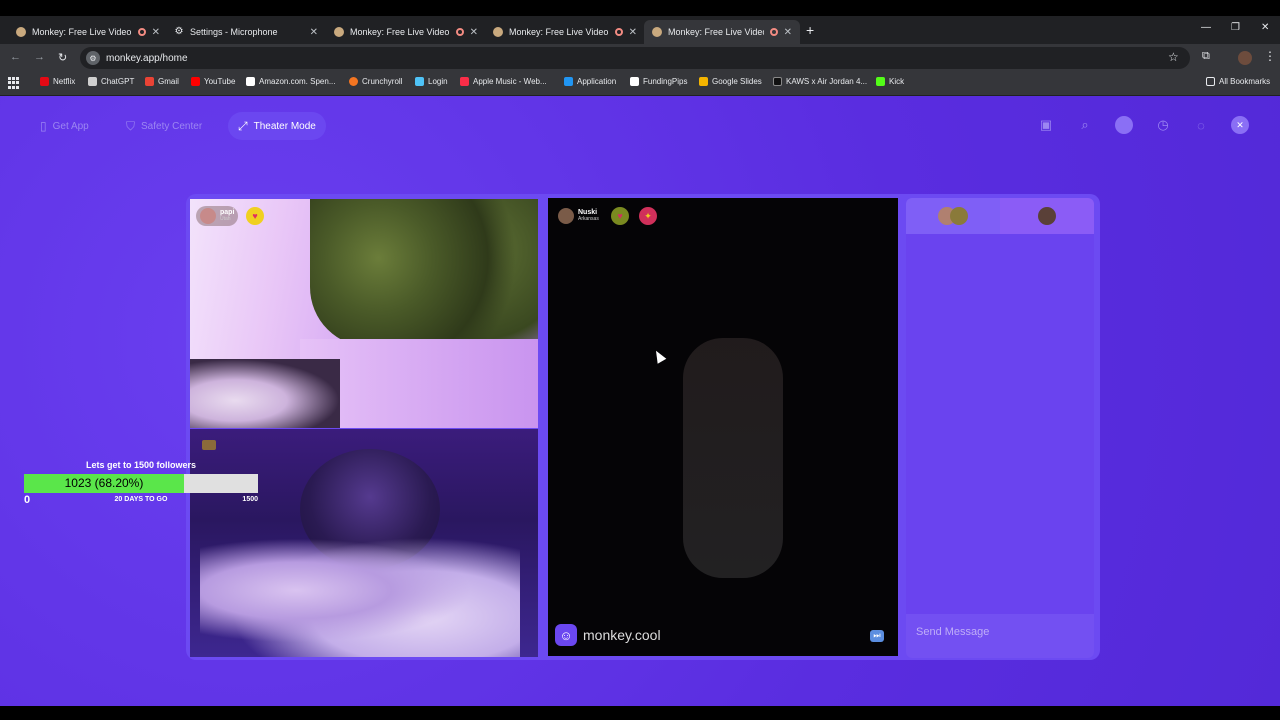  Describe the element at coordinates (118, 81) in the screenshot. I see `bookmark-label: ChatGPT` at that location.